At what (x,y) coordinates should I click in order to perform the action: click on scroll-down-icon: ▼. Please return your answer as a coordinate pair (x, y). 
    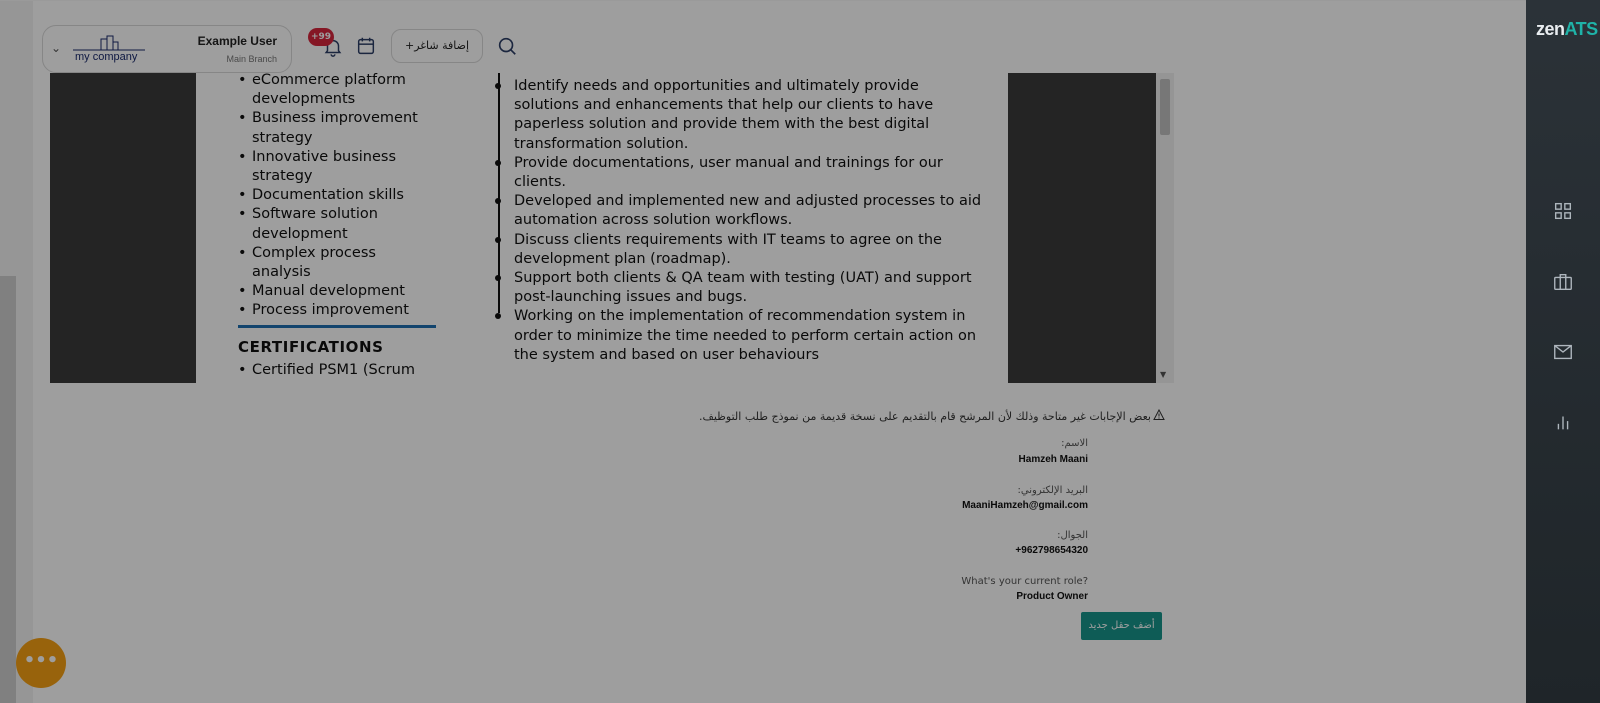
    Looking at the image, I should click on (1163, 374).